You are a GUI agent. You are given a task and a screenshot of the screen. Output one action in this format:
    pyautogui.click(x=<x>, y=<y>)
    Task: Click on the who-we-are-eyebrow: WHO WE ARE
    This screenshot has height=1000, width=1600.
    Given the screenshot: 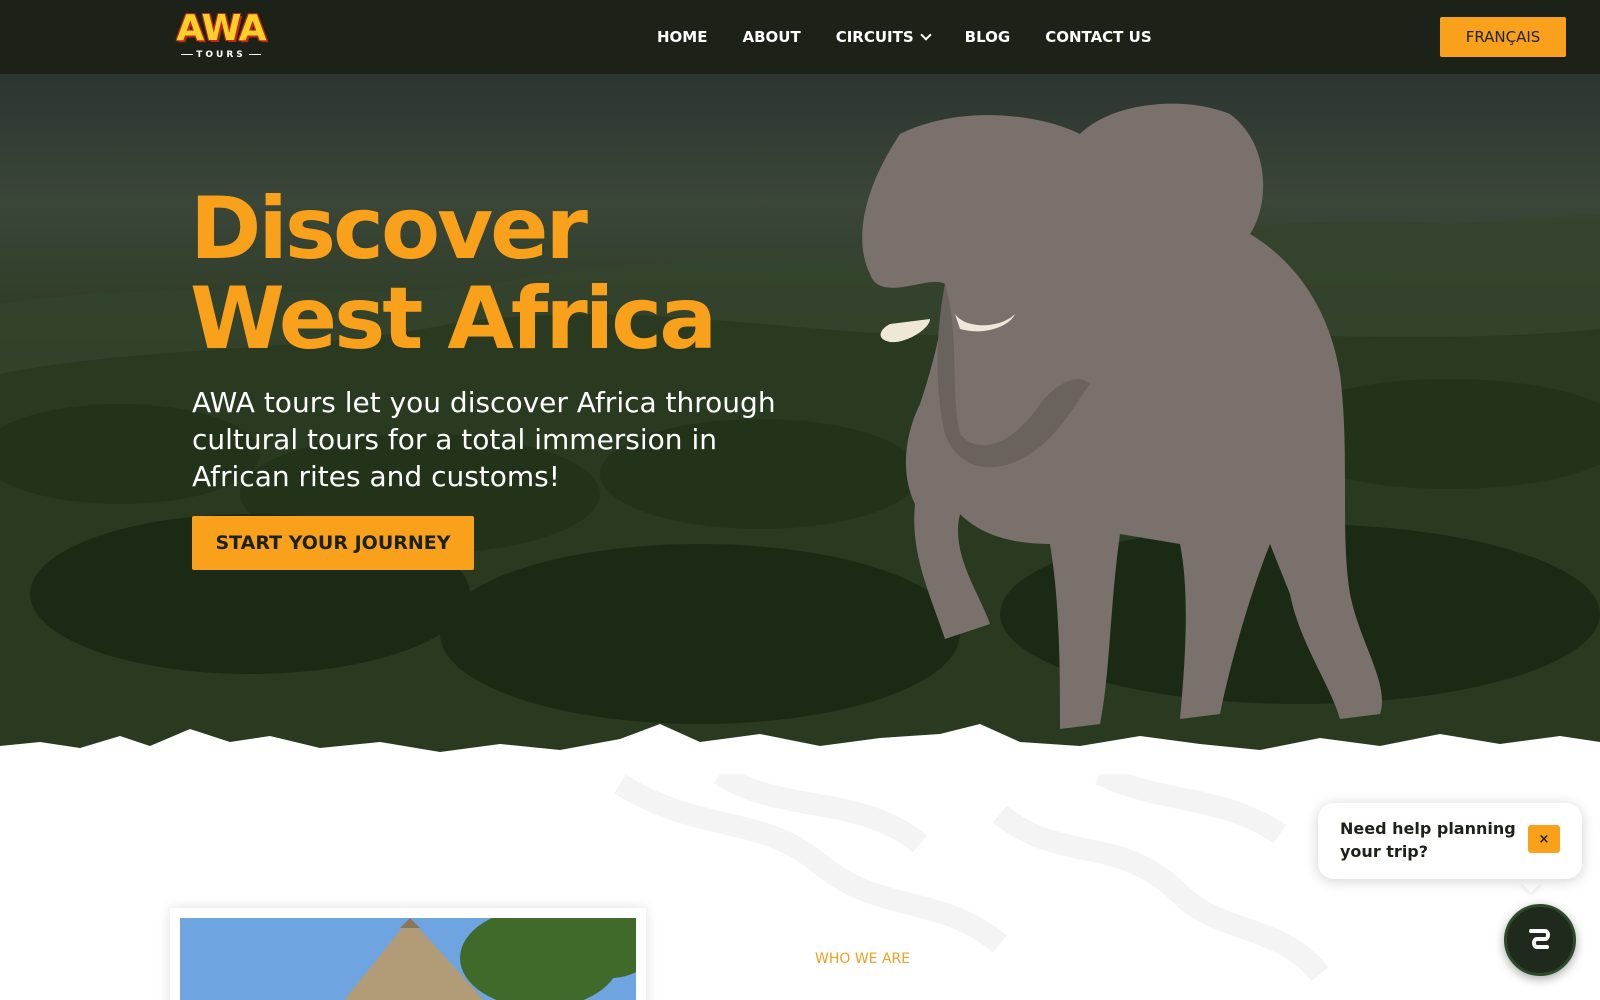 What is the action you would take?
    pyautogui.click(x=863, y=959)
    